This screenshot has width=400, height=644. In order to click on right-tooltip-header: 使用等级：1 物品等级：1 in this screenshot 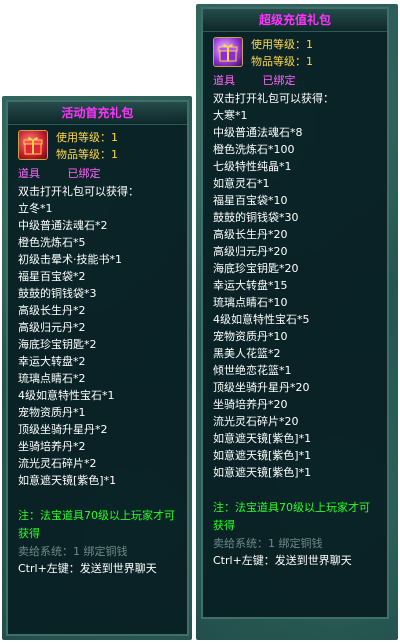, I will do `click(295, 52)`.